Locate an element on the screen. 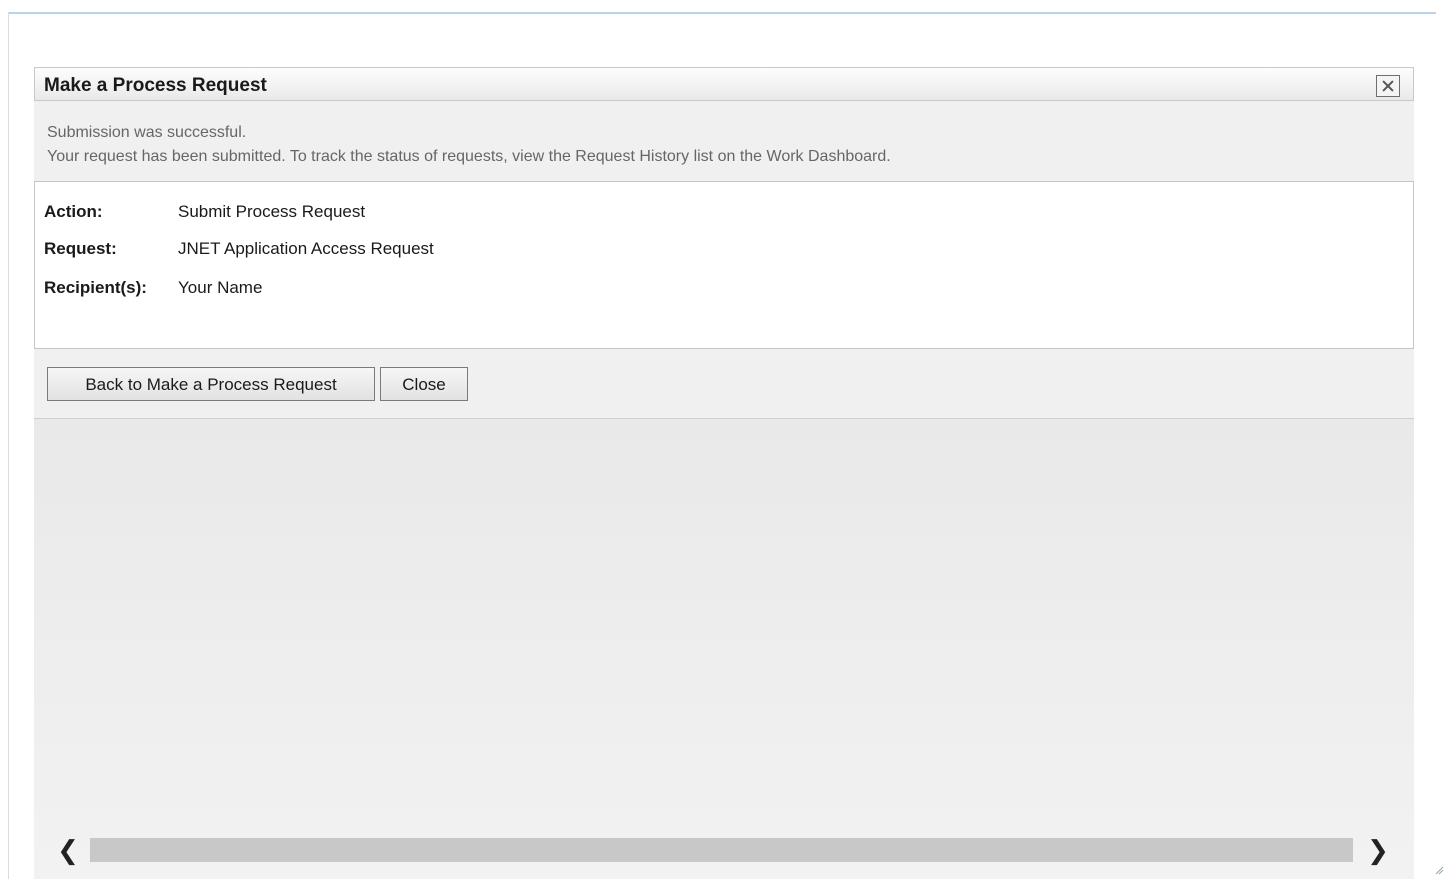  chevron-right-icon: ❯ is located at coordinates (1378, 850).